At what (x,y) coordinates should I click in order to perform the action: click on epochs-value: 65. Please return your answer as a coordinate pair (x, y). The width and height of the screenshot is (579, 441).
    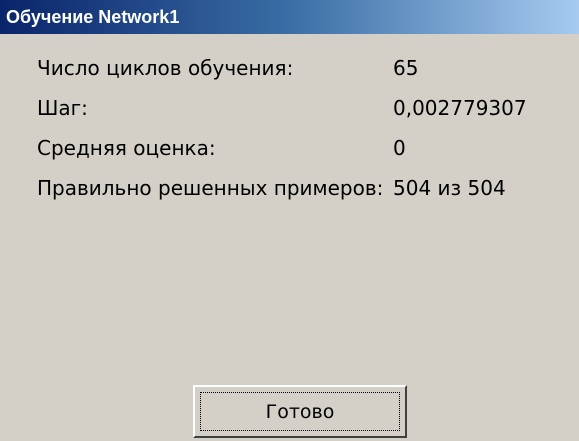
    Looking at the image, I should click on (406, 68).